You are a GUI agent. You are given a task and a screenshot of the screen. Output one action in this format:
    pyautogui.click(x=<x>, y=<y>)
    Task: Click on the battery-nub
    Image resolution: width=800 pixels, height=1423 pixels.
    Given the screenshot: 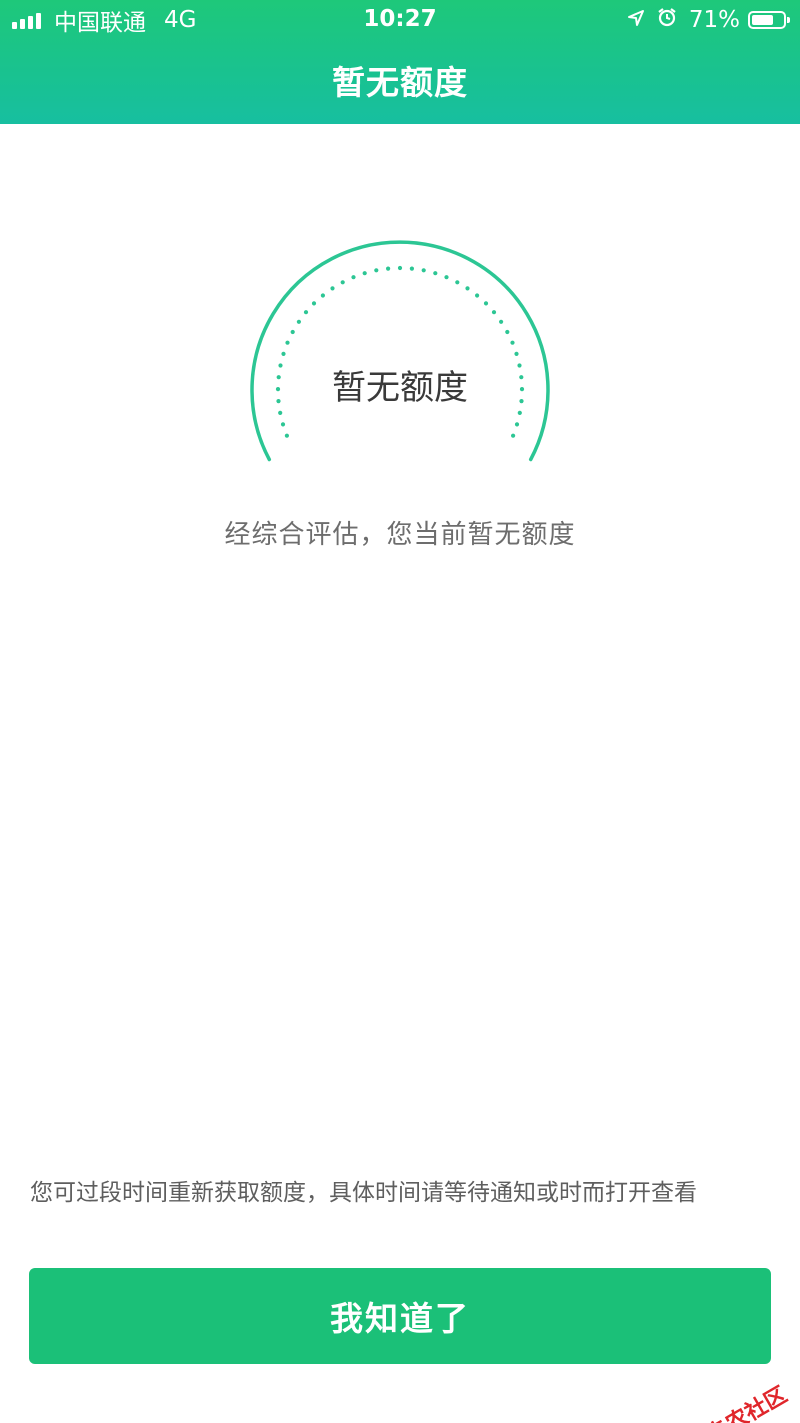 What is the action you would take?
    pyautogui.click(x=788, y=20)
    